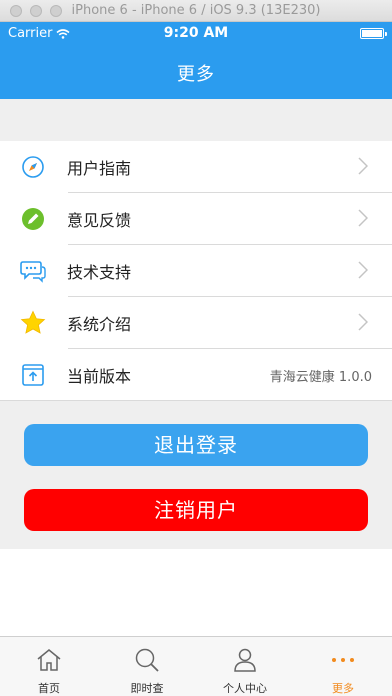 Image resolution: width=392 pixels, height=696 pixels. Describe the element at coordinates (99, 168) in the screenshot. I see `menu-item-label: 用户指南` at that location.